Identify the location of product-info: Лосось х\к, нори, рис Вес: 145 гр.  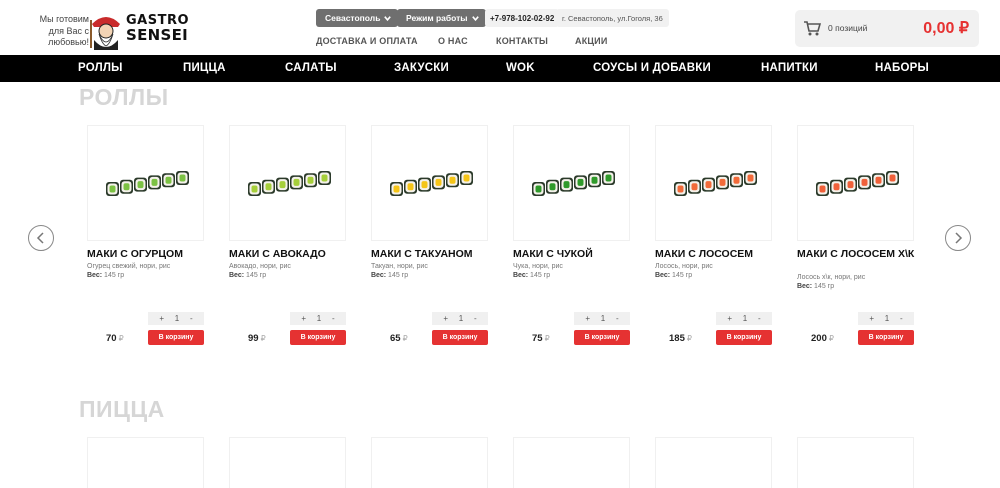
(856, 281).